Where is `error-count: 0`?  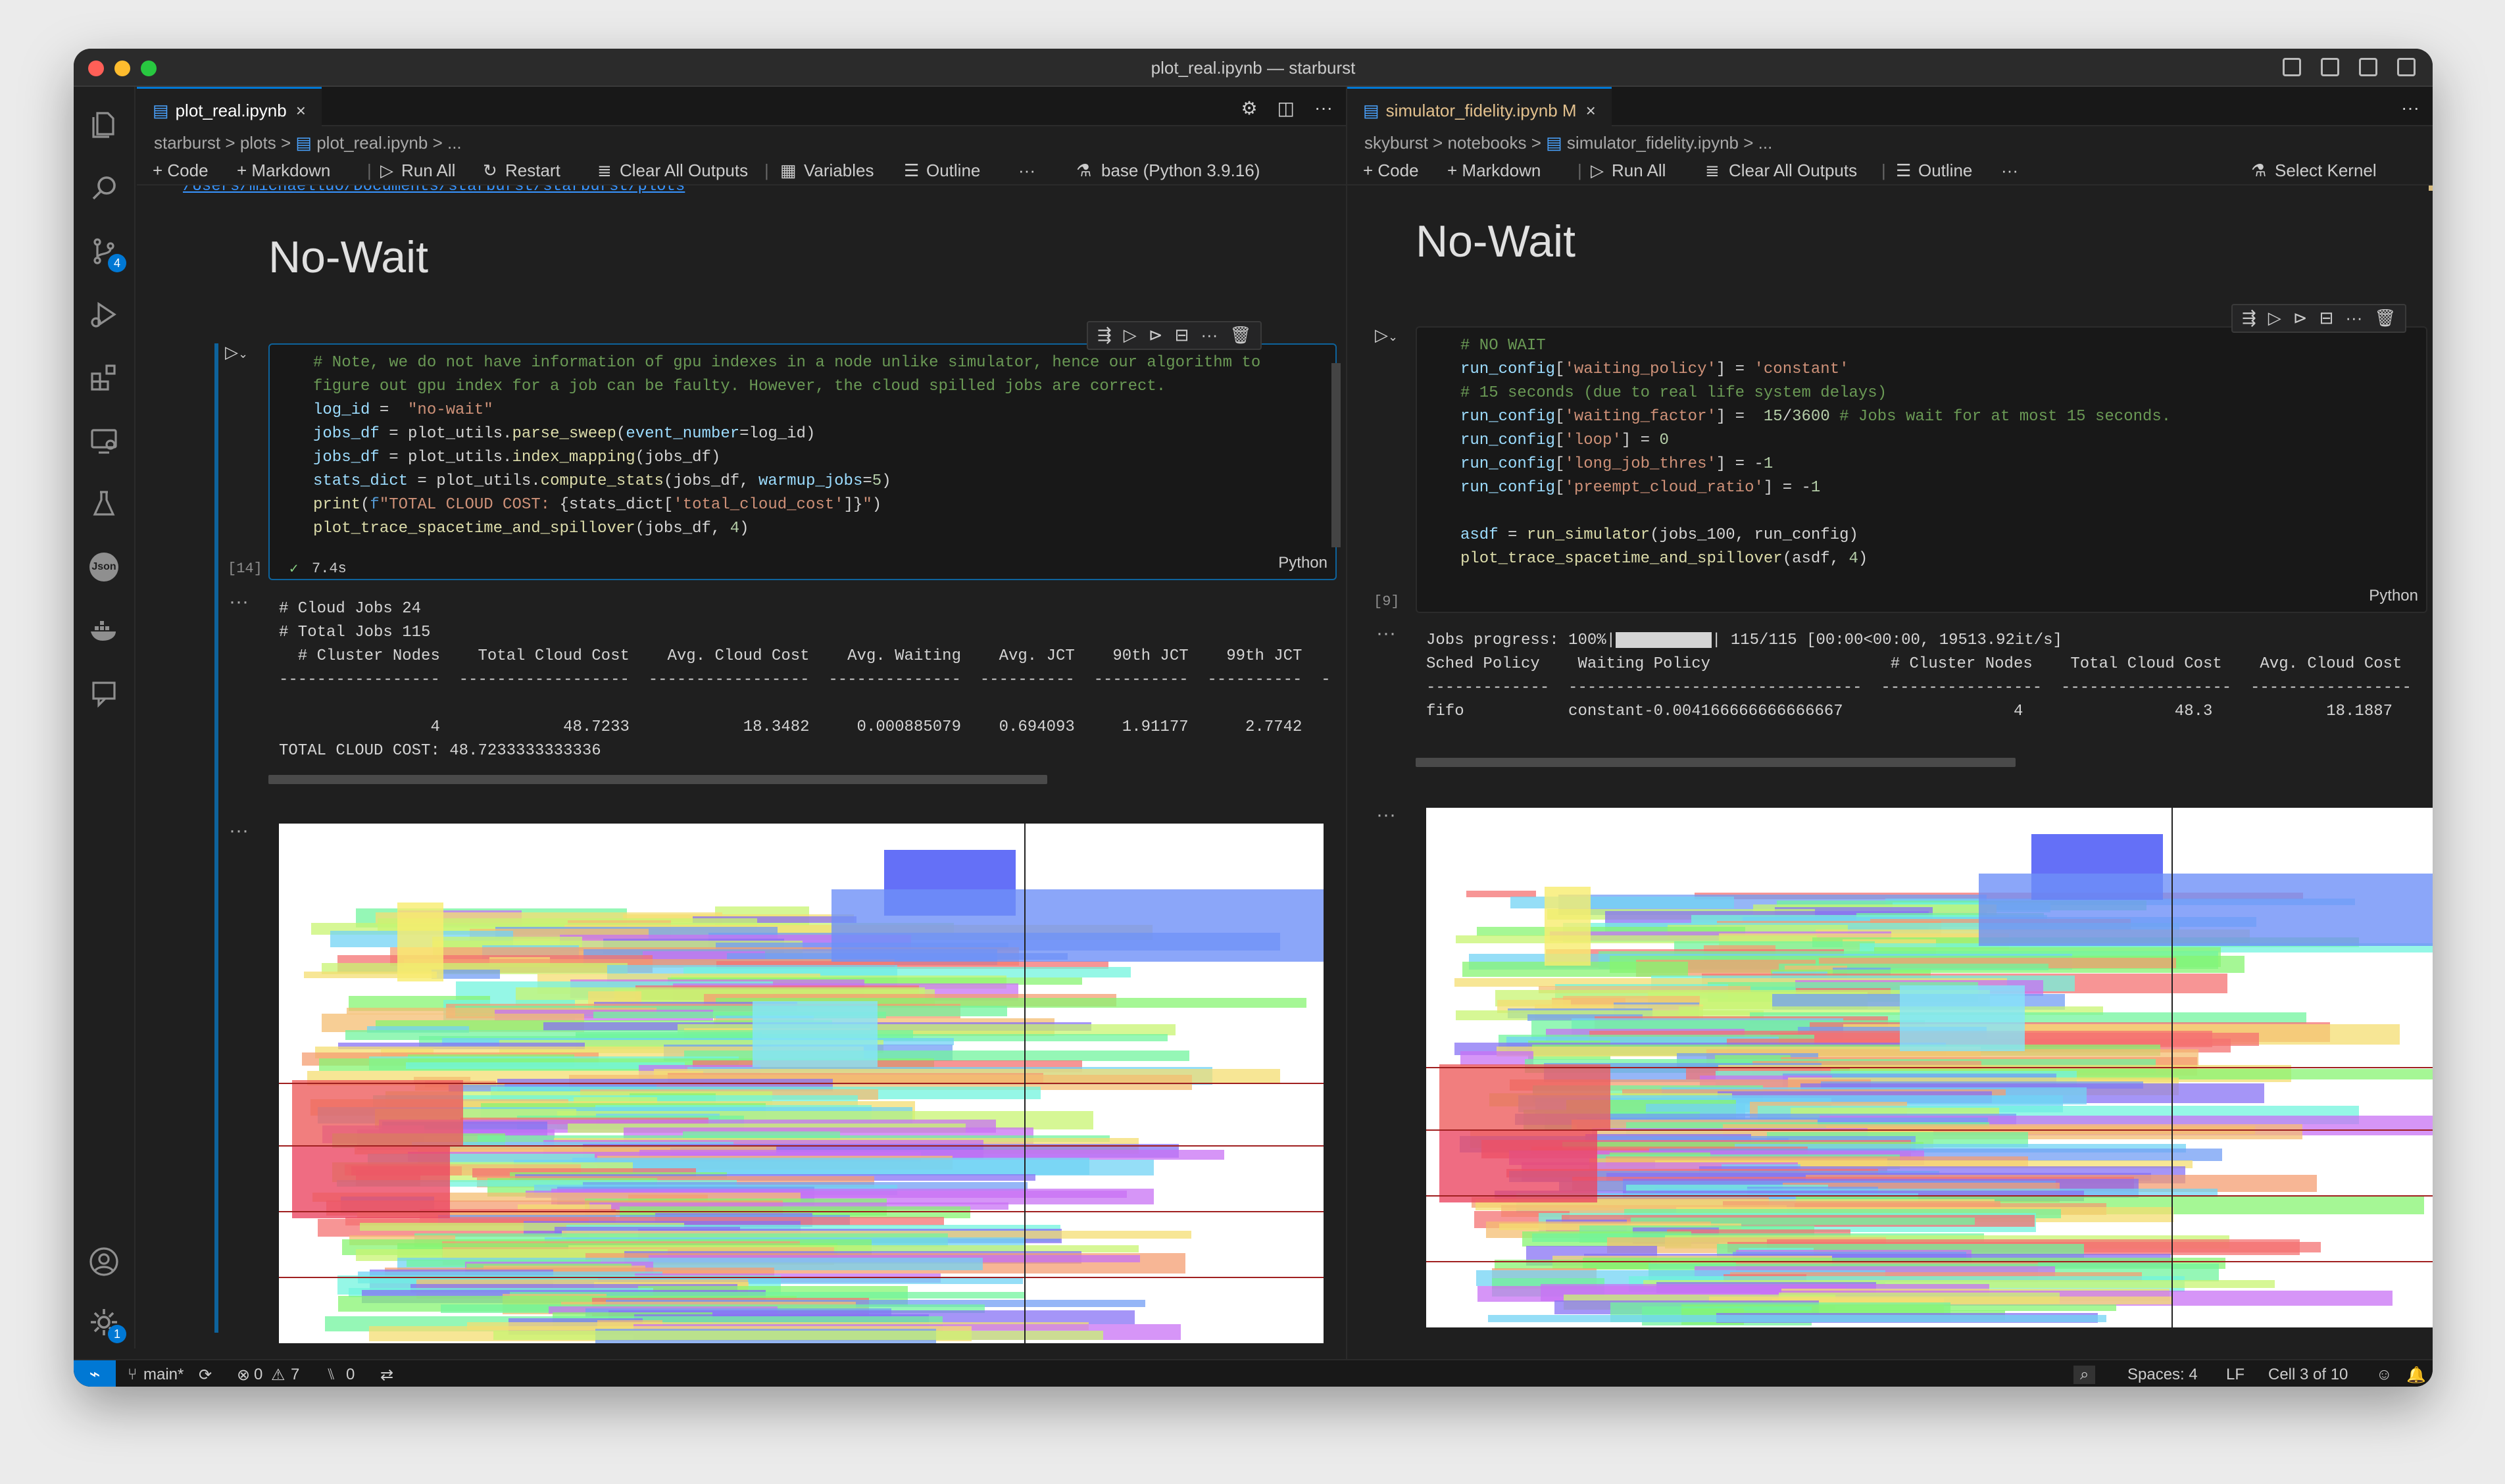
error-count: 0 is located at coordinates (258, 1375).